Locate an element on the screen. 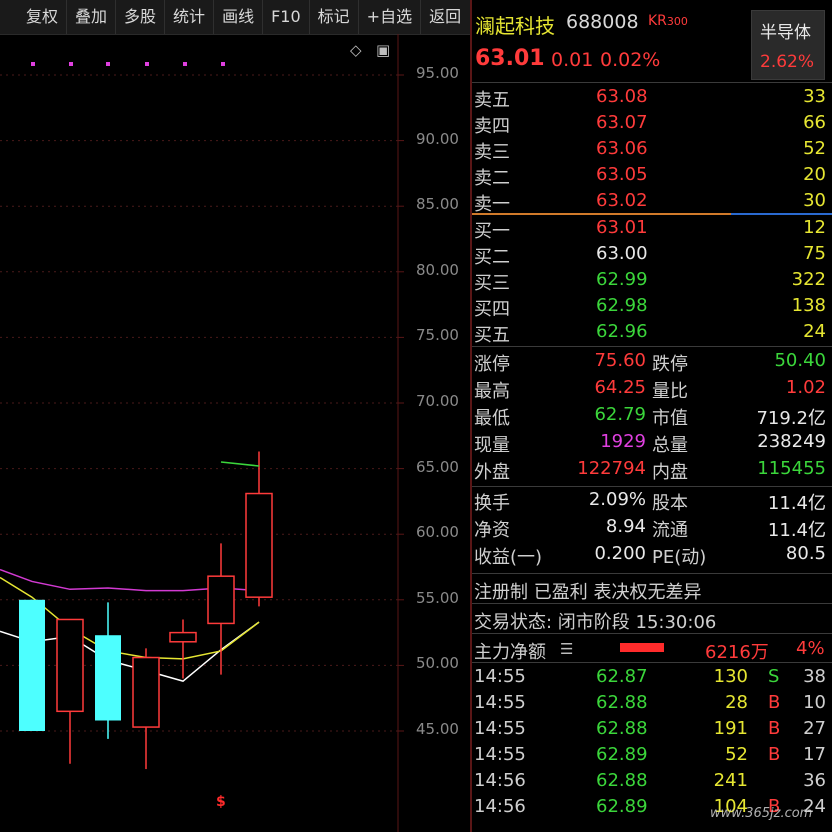 This screenshot has width=832, height=832. tick-row: 14:55 62.88 28 B 10 is located at coordinates (652, 705).